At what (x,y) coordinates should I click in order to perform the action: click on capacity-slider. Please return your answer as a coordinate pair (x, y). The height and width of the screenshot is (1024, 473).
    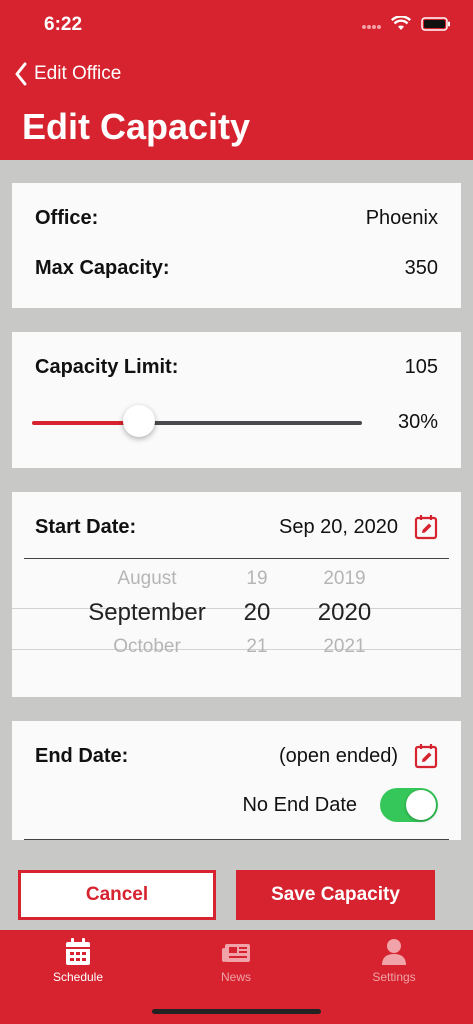
    Looking at the image, I should click on (197, 423).